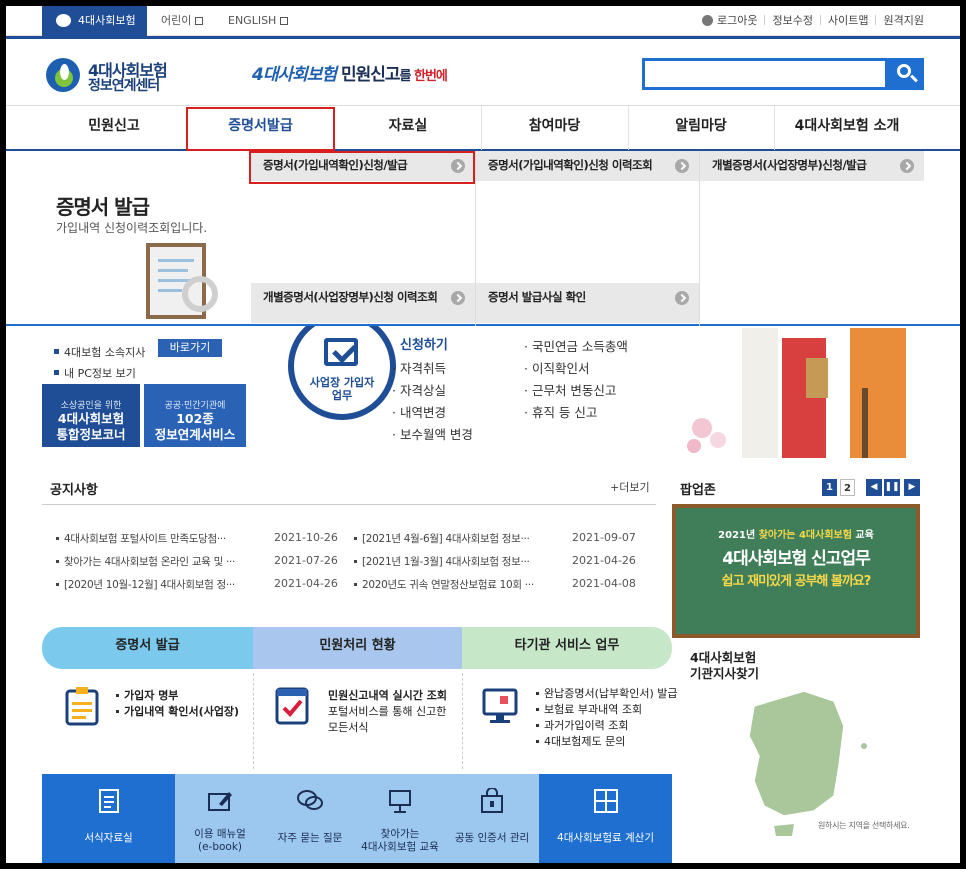 This screenshot has height=869, width=966. Describe the element at coordinates (363, 303) in the screenshot. I see `menu-individual-certificate-history: 개별증명서(사업장명부)신청 이력조회` at that location.